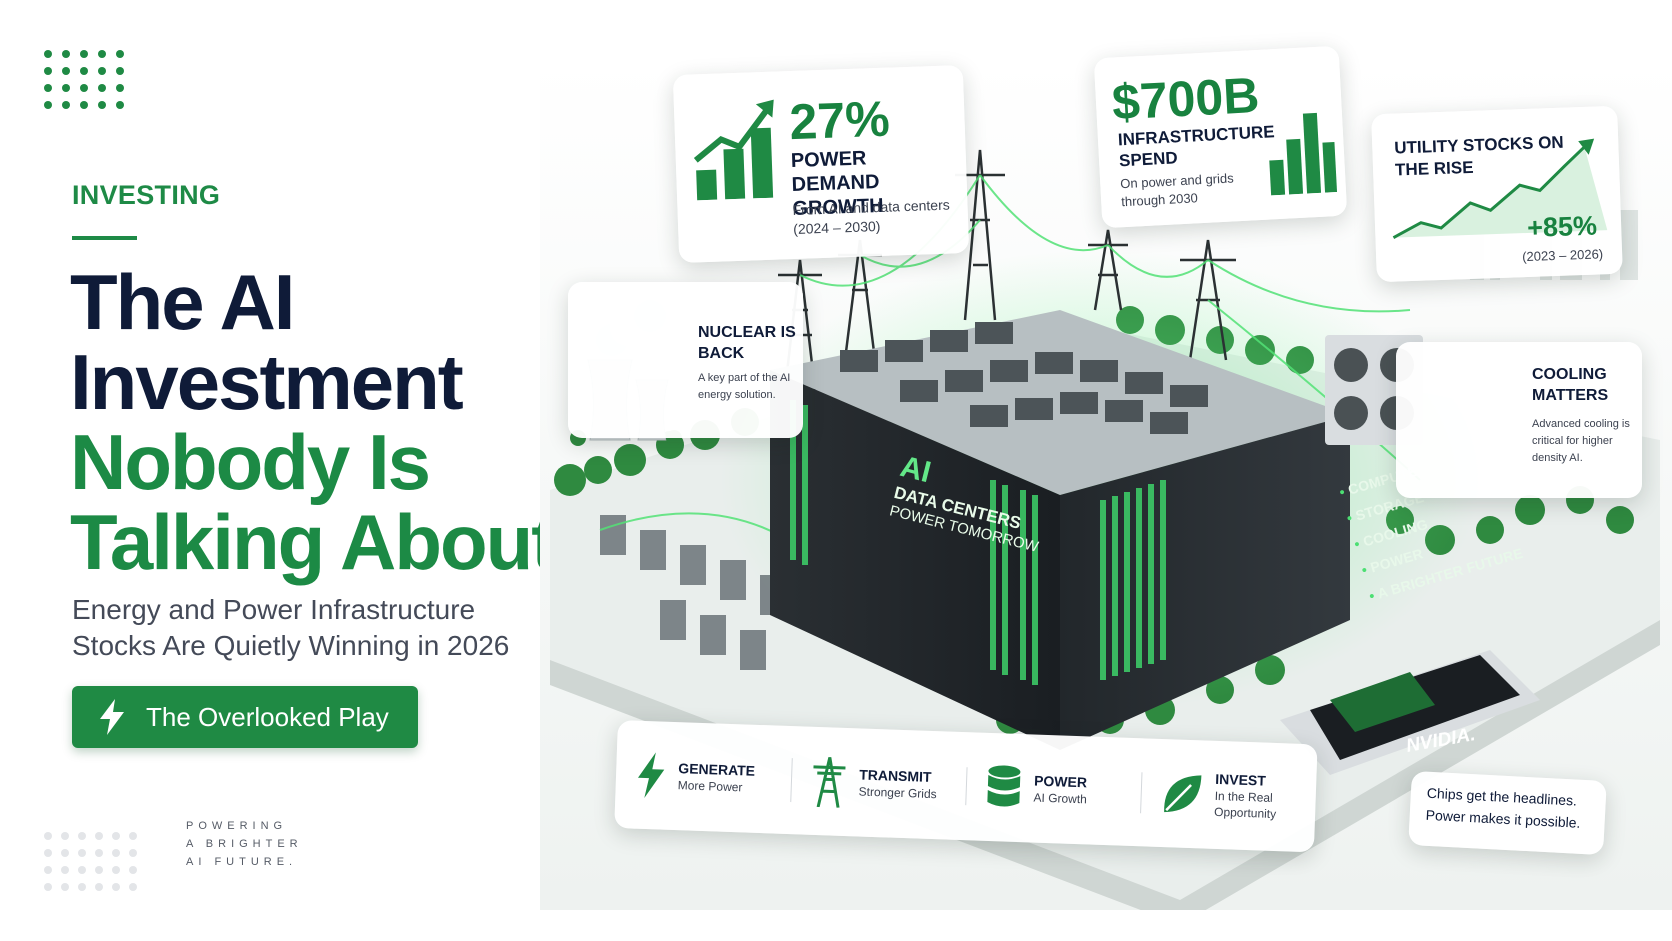 The image size is (1672, 941). What do you see at coordinates (267, 382) in the screenshot?
I see `headline-line-2: Investment` at bounding box center [267, 382].